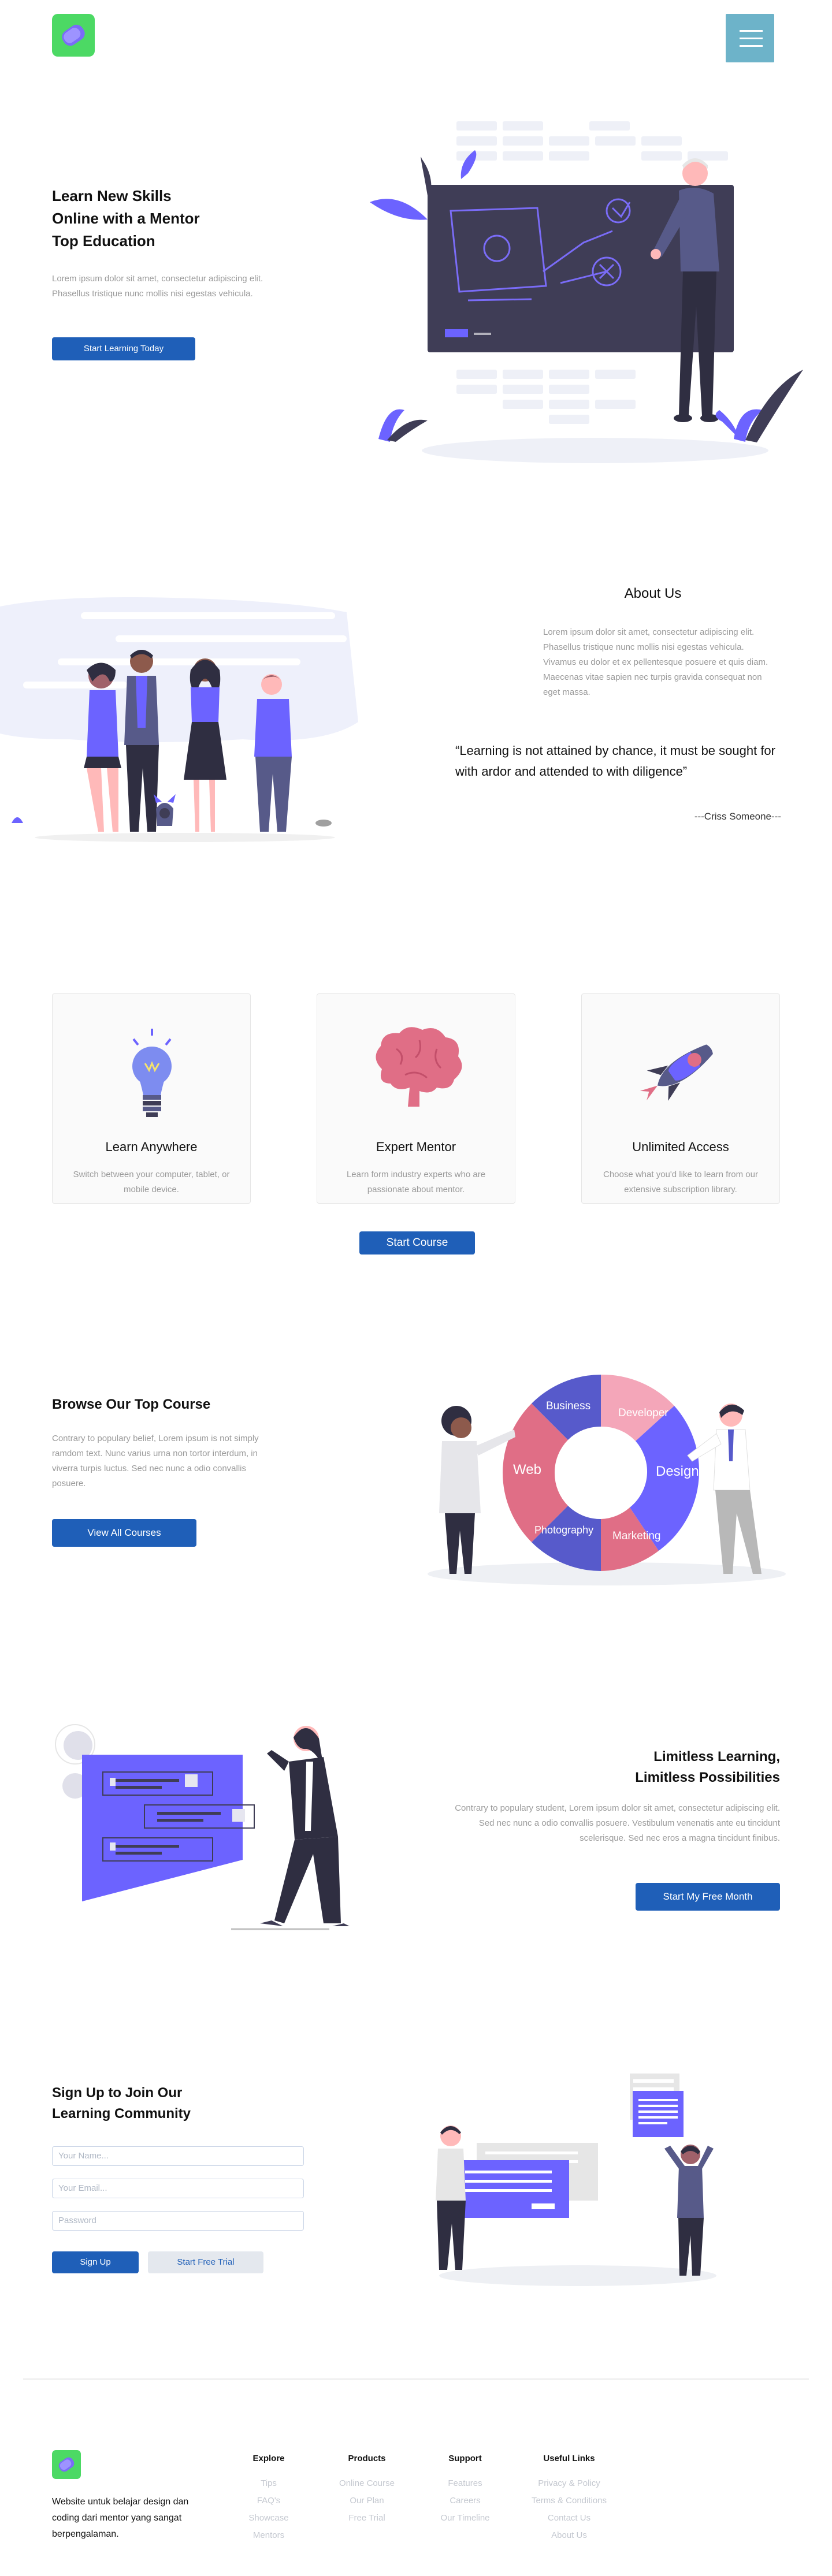  What do you see at coordinates (112, 196) in the screenshot?
I see `hero-title-line: Learn New Skills` at bounding box center [112, 196].